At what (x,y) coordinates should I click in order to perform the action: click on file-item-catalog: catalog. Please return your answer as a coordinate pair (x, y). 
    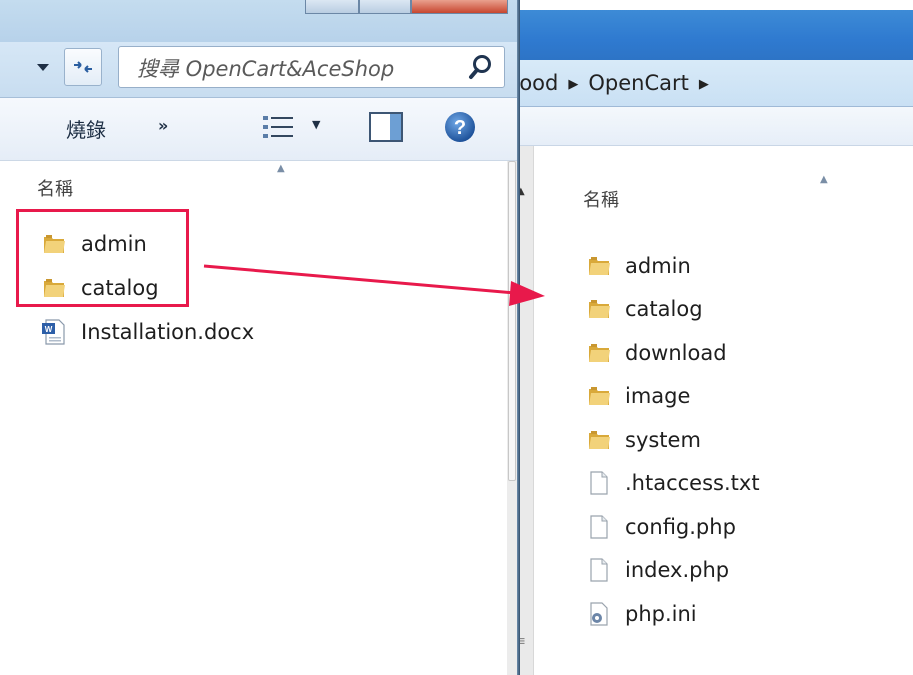
    Looking at the image, I should click on (673, 310).